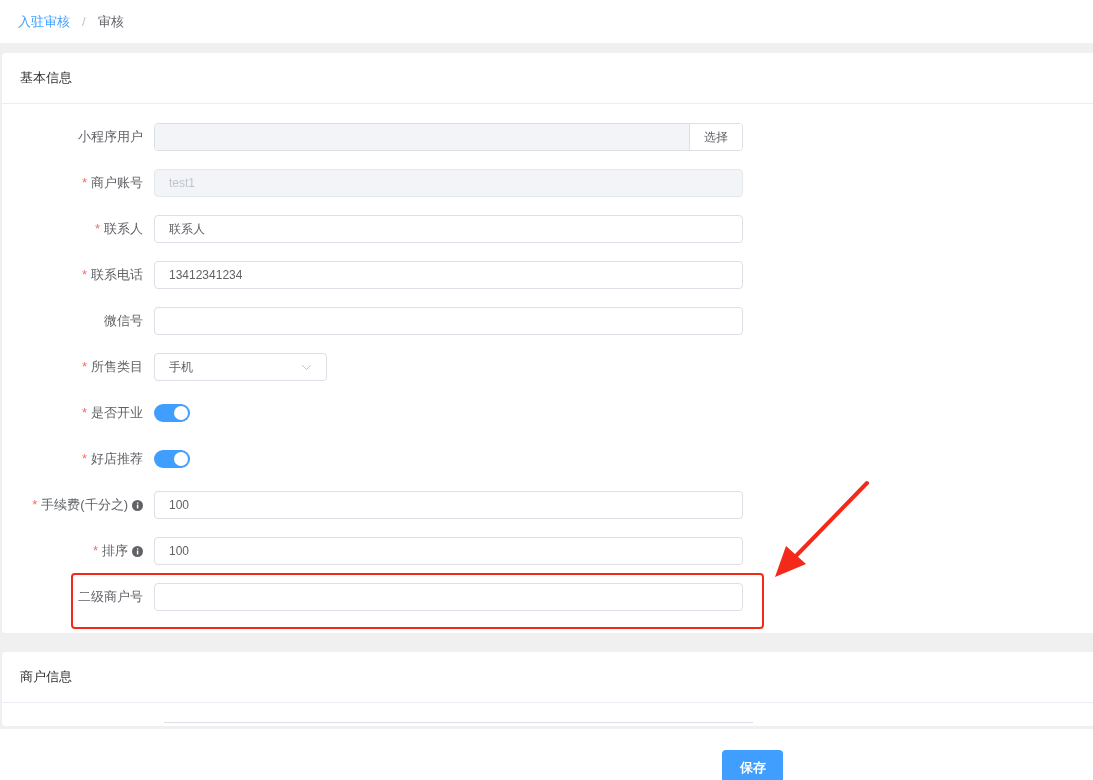 This screenshot has width=1093, height=780. Describe the element at coordinates (306, 367) in the screenshot. I see `chevron-down-icon` at that location.